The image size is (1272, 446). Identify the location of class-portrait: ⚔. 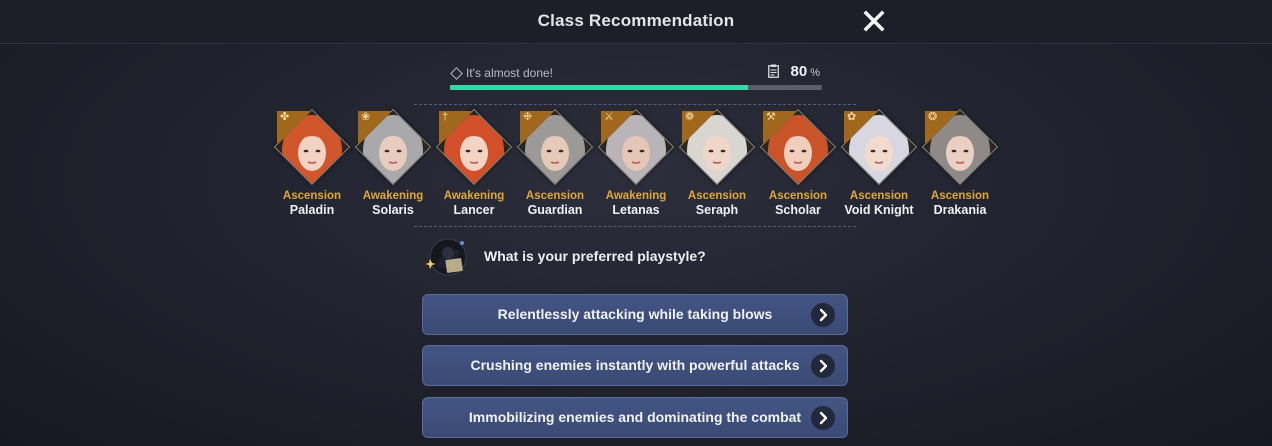
(636, 147).